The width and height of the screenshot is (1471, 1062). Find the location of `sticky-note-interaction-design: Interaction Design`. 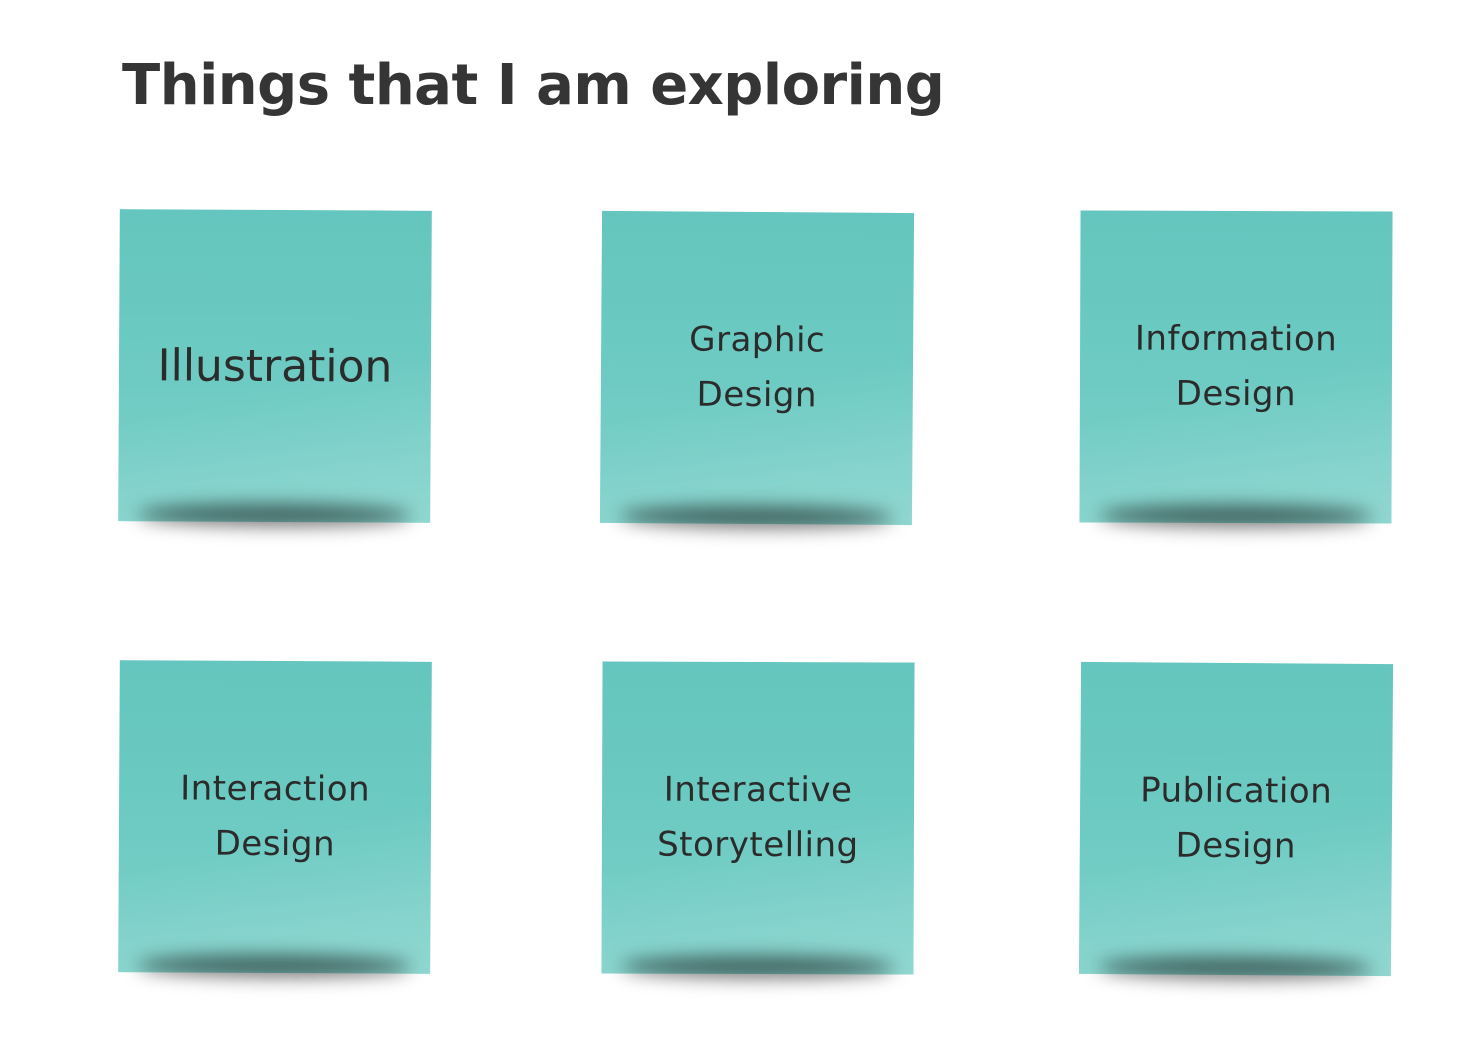

sticky-note-interaction-design: Interaction Design is located at coordinates (275, 817).